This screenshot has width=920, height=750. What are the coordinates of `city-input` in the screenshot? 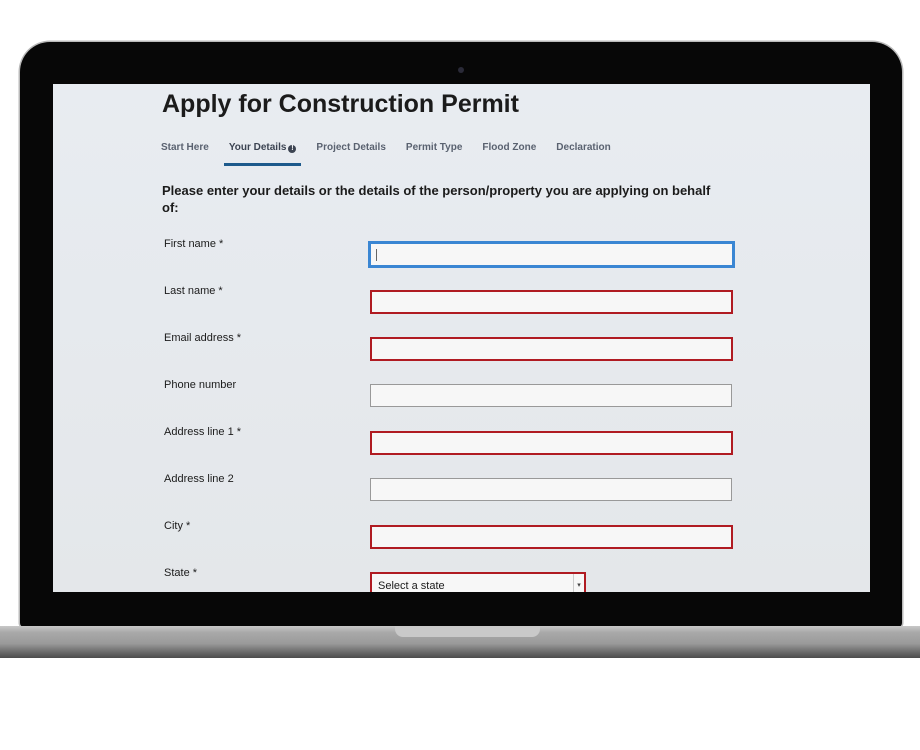 It's located at (551, 537).